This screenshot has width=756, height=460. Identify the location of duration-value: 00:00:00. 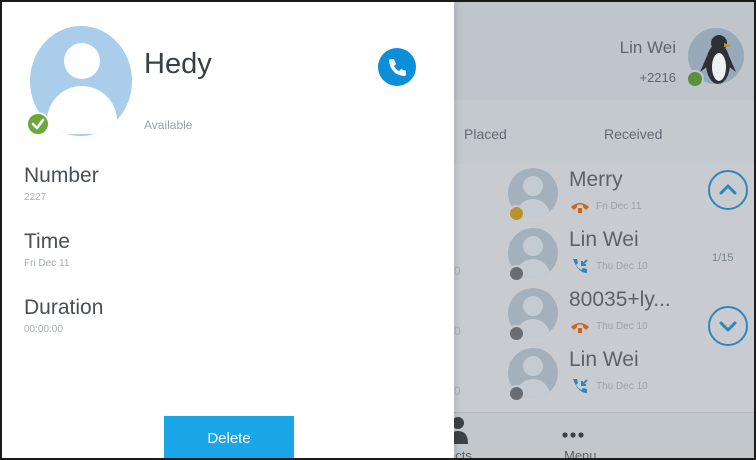
(43, 329).